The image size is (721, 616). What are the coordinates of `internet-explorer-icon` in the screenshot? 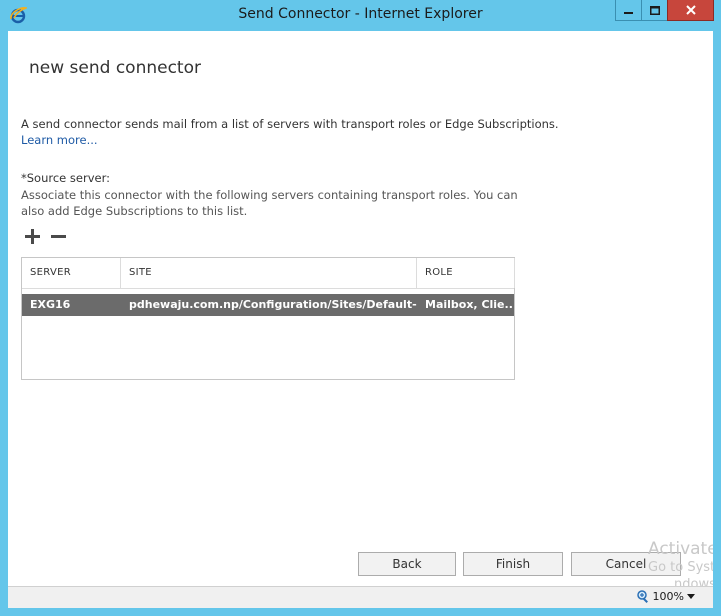 It's located at (18, 15).